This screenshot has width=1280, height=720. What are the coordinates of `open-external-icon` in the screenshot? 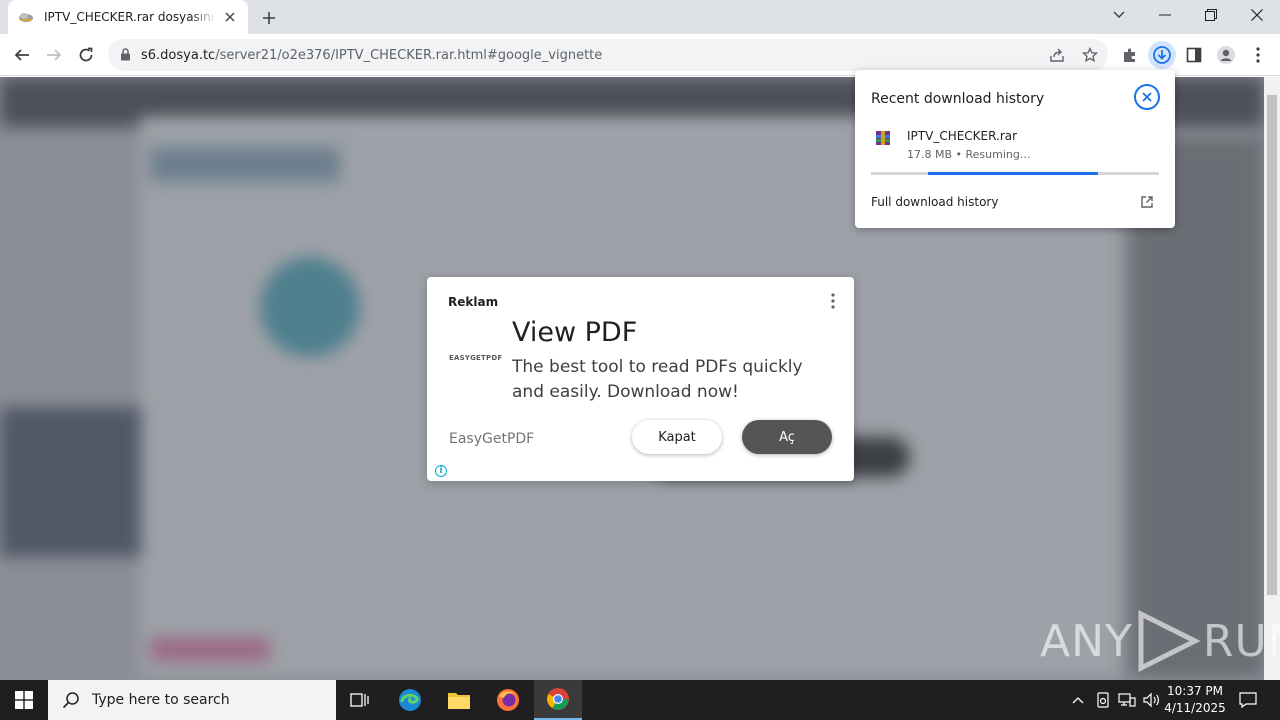 It's located at (1147, 201).